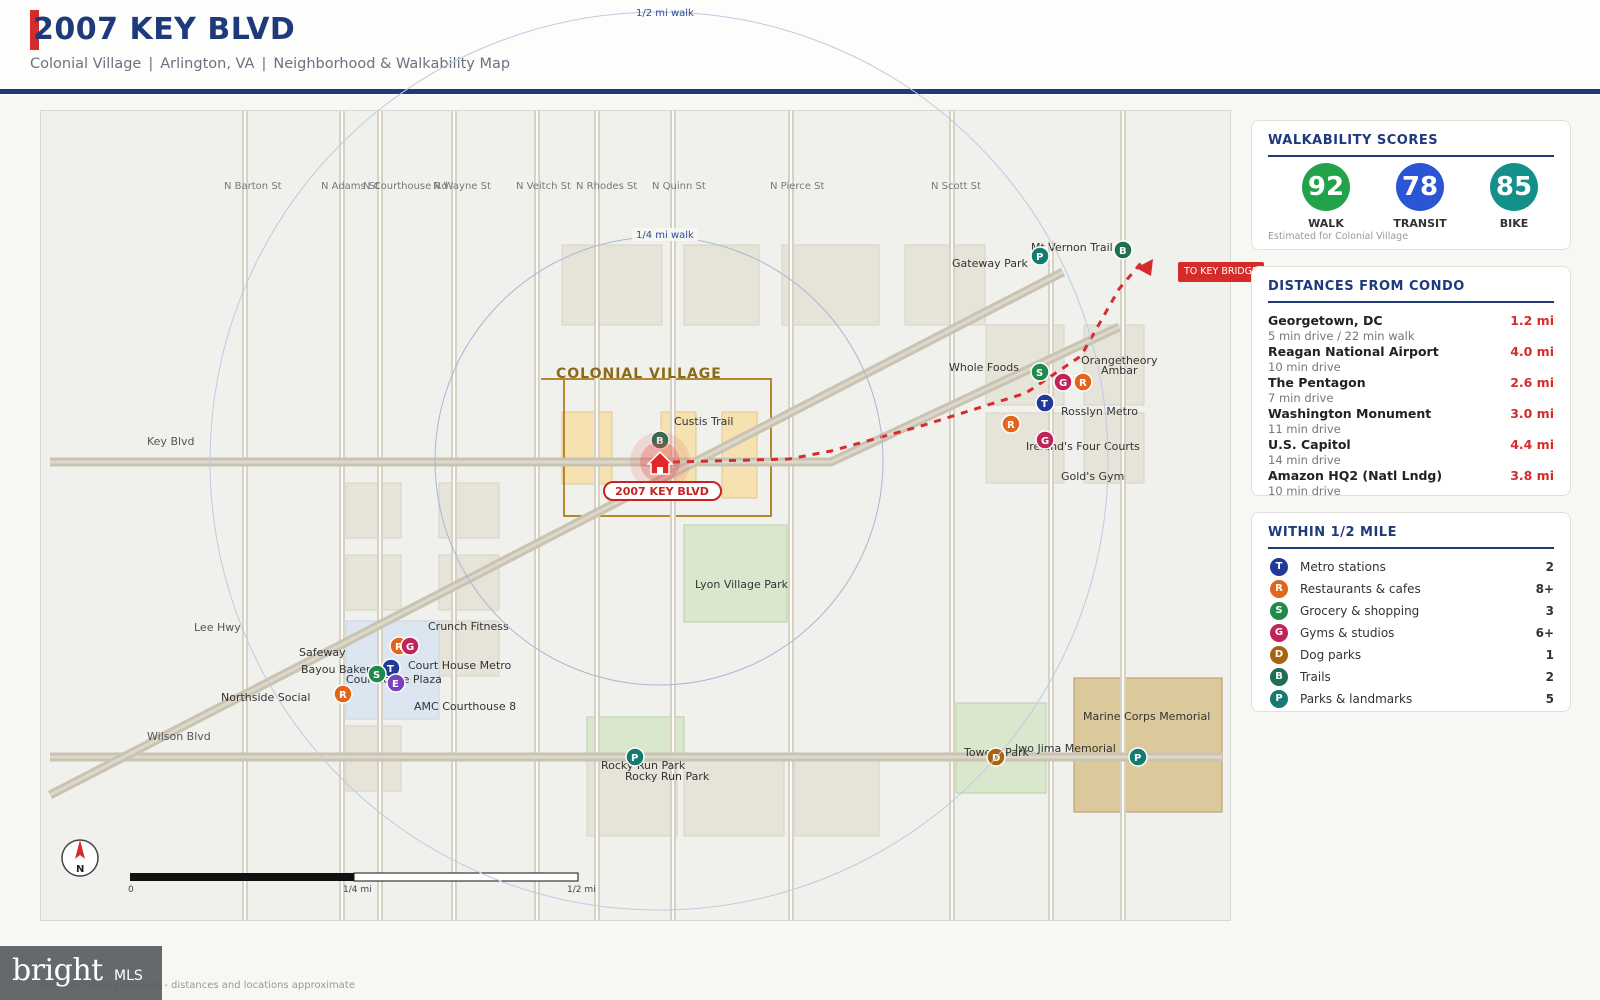 The height and width of the screenshot is (1000, 1600). Describe the element at coordinates (1420, 187) in the screenshot. I see `transit-score-value: 78` at that location.